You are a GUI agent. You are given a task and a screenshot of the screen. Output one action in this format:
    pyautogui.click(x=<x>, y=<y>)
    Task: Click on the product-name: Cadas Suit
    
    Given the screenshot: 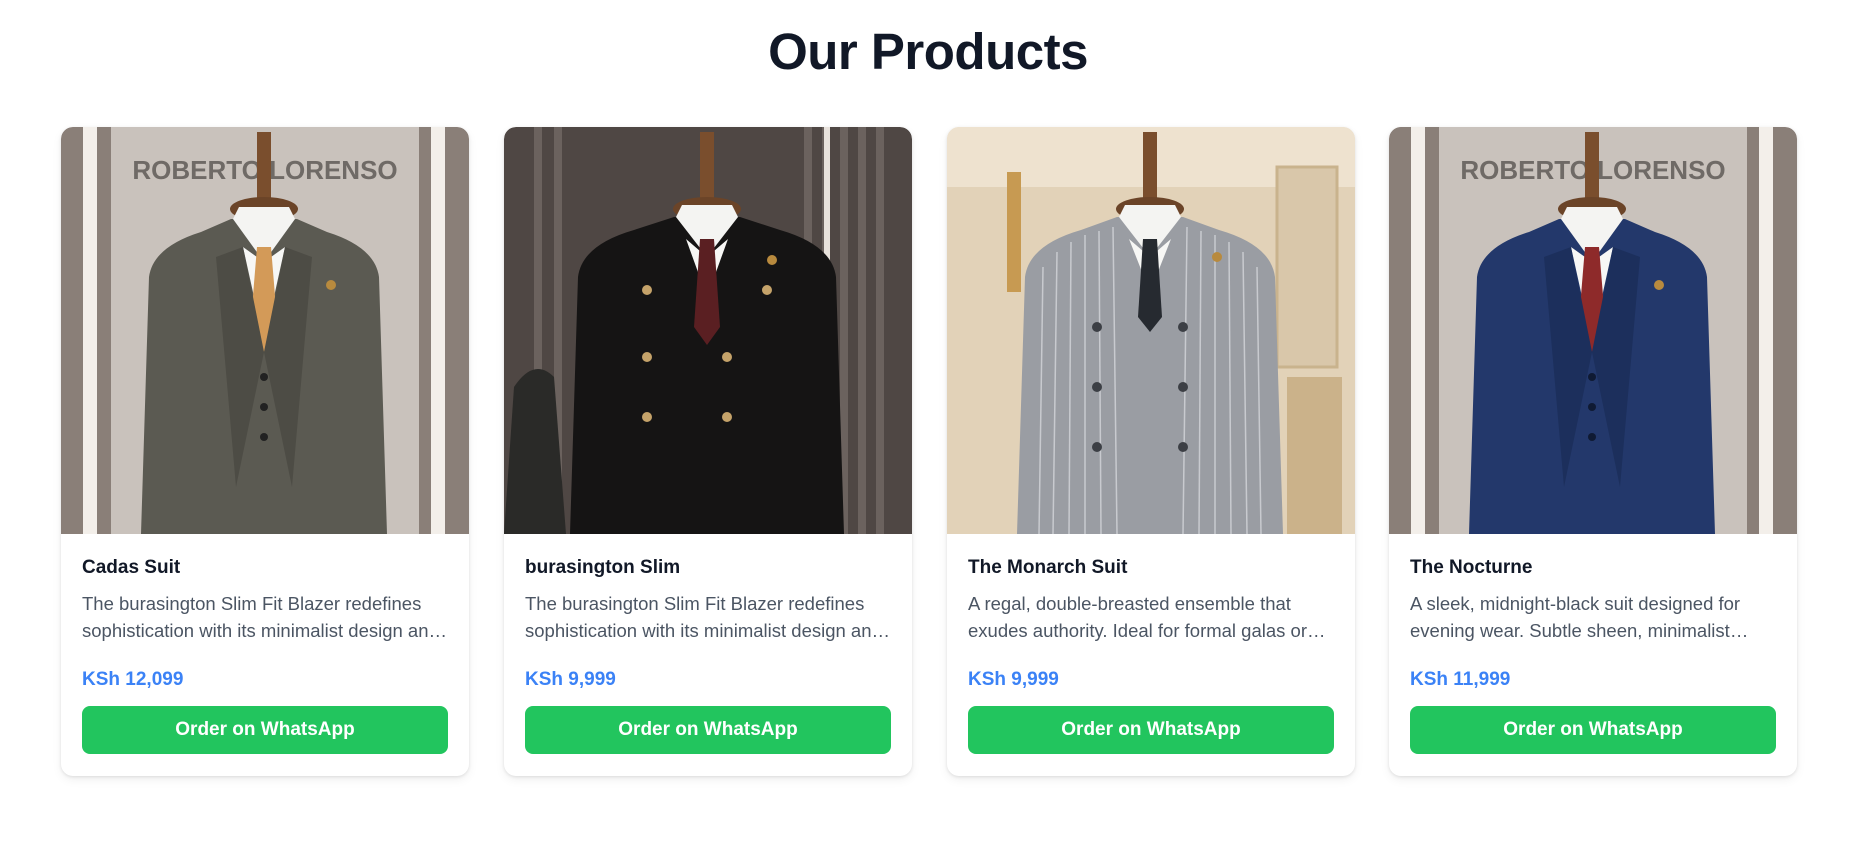 What is the action you would take?
    pyautogui.click(x=131, y=567)
    